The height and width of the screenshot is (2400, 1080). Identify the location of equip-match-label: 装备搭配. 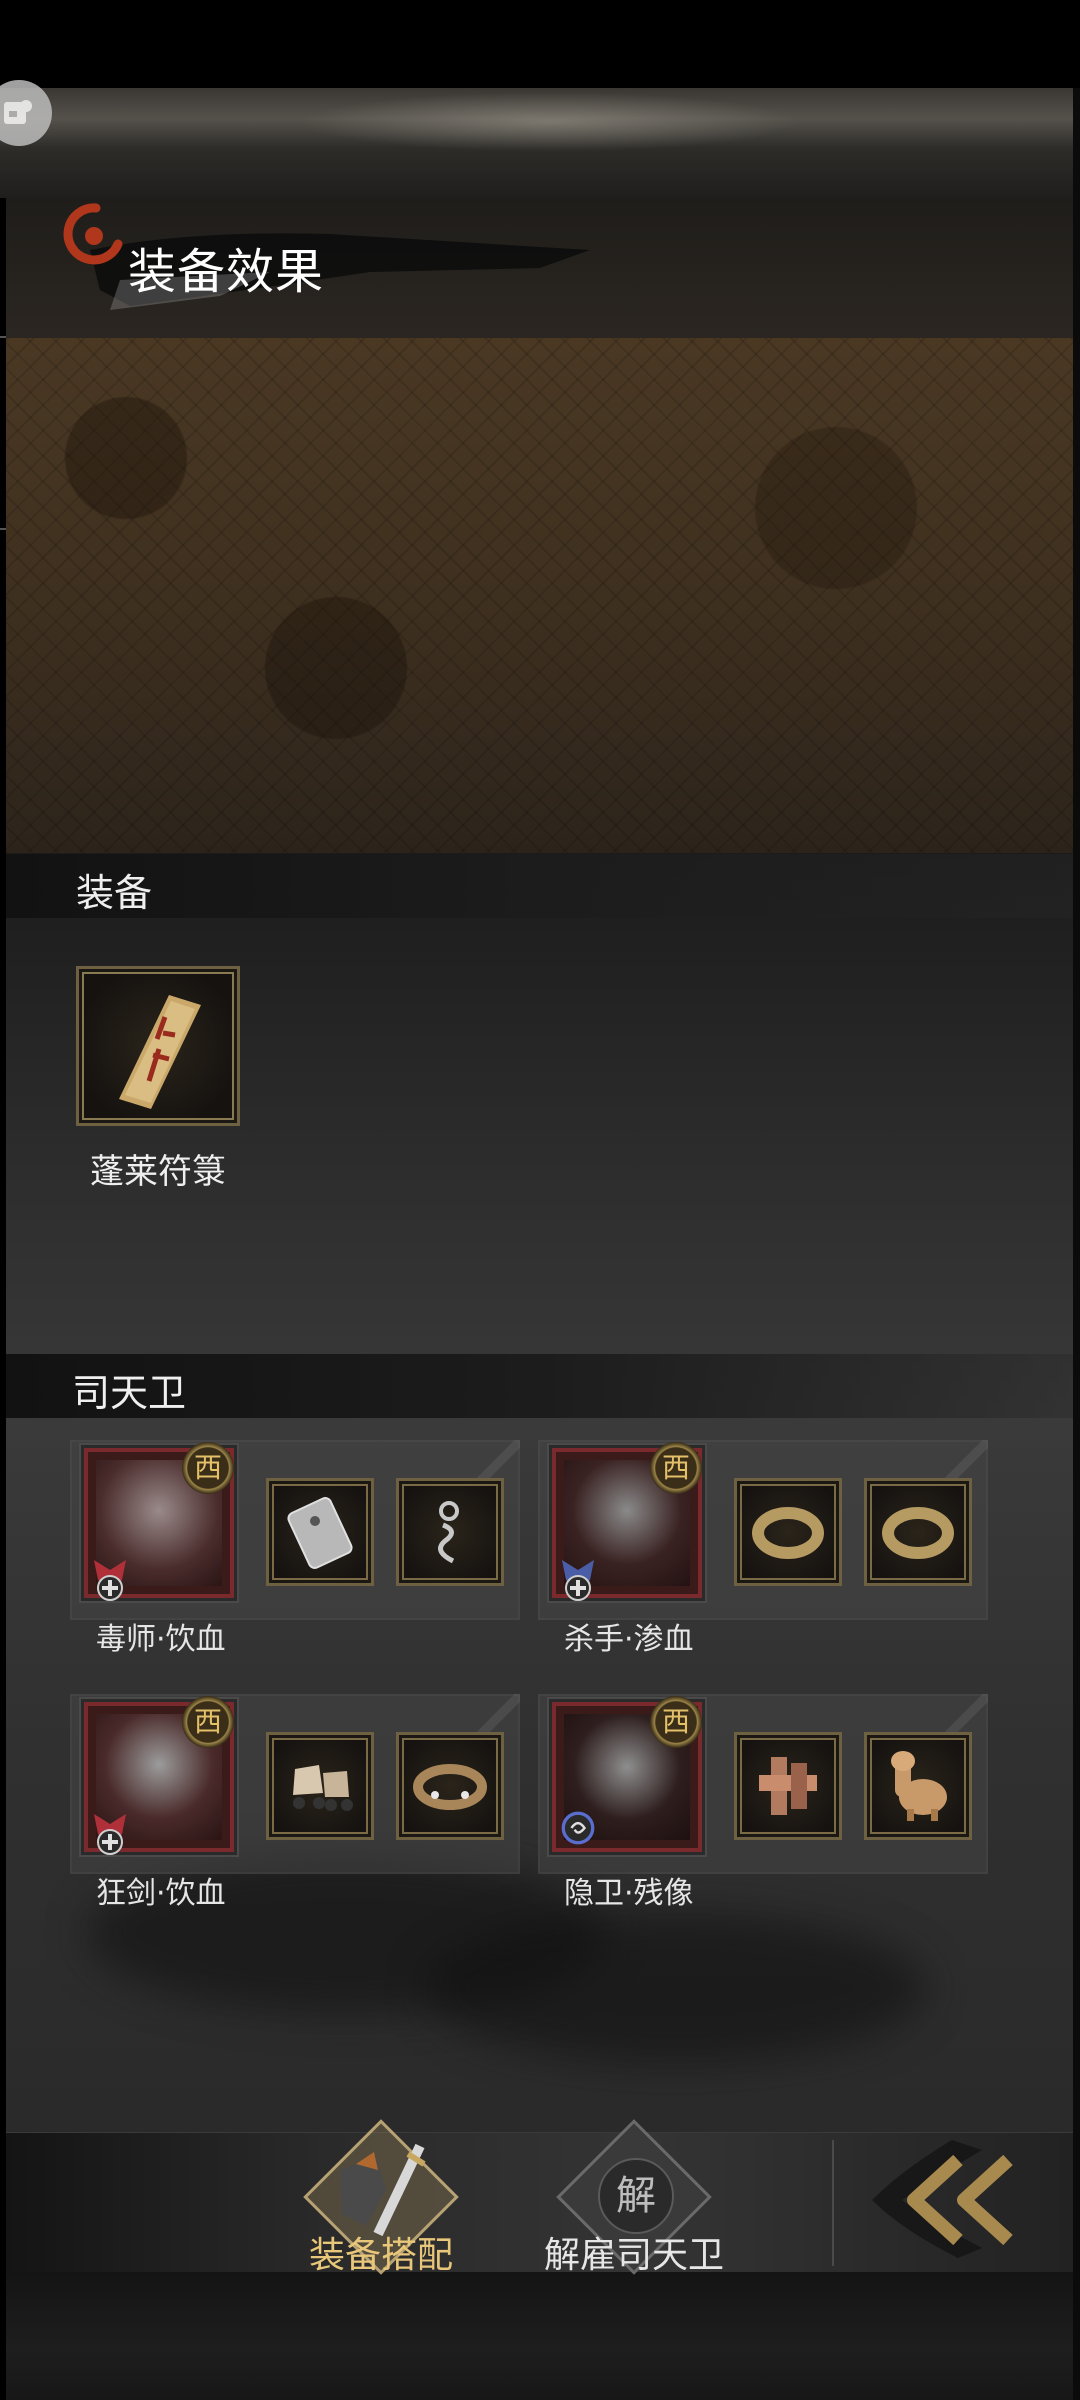
(380, 2255).